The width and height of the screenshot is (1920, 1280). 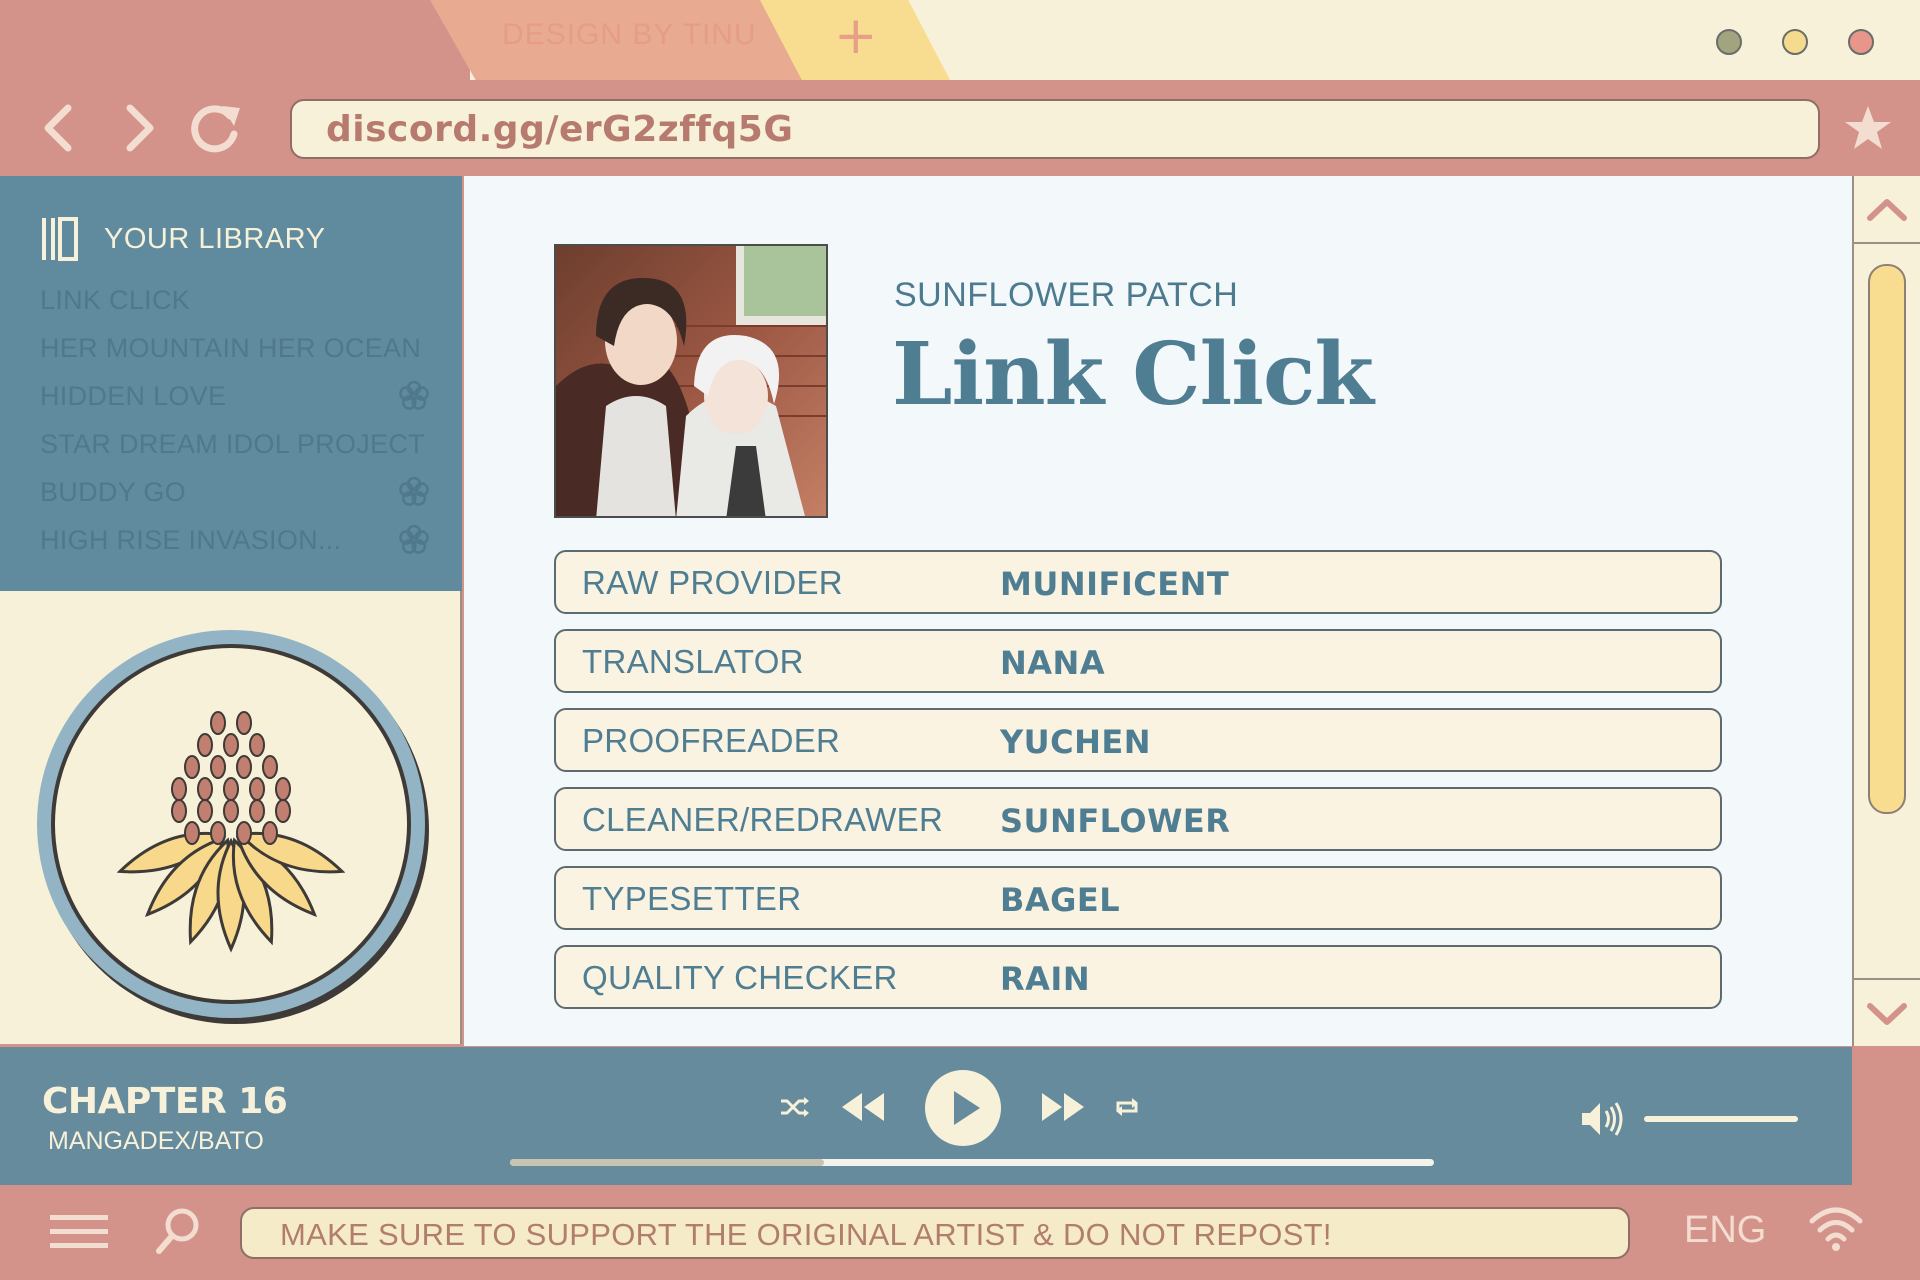 I want to click on forward-arrow-icon, so click(x=140, y=128).